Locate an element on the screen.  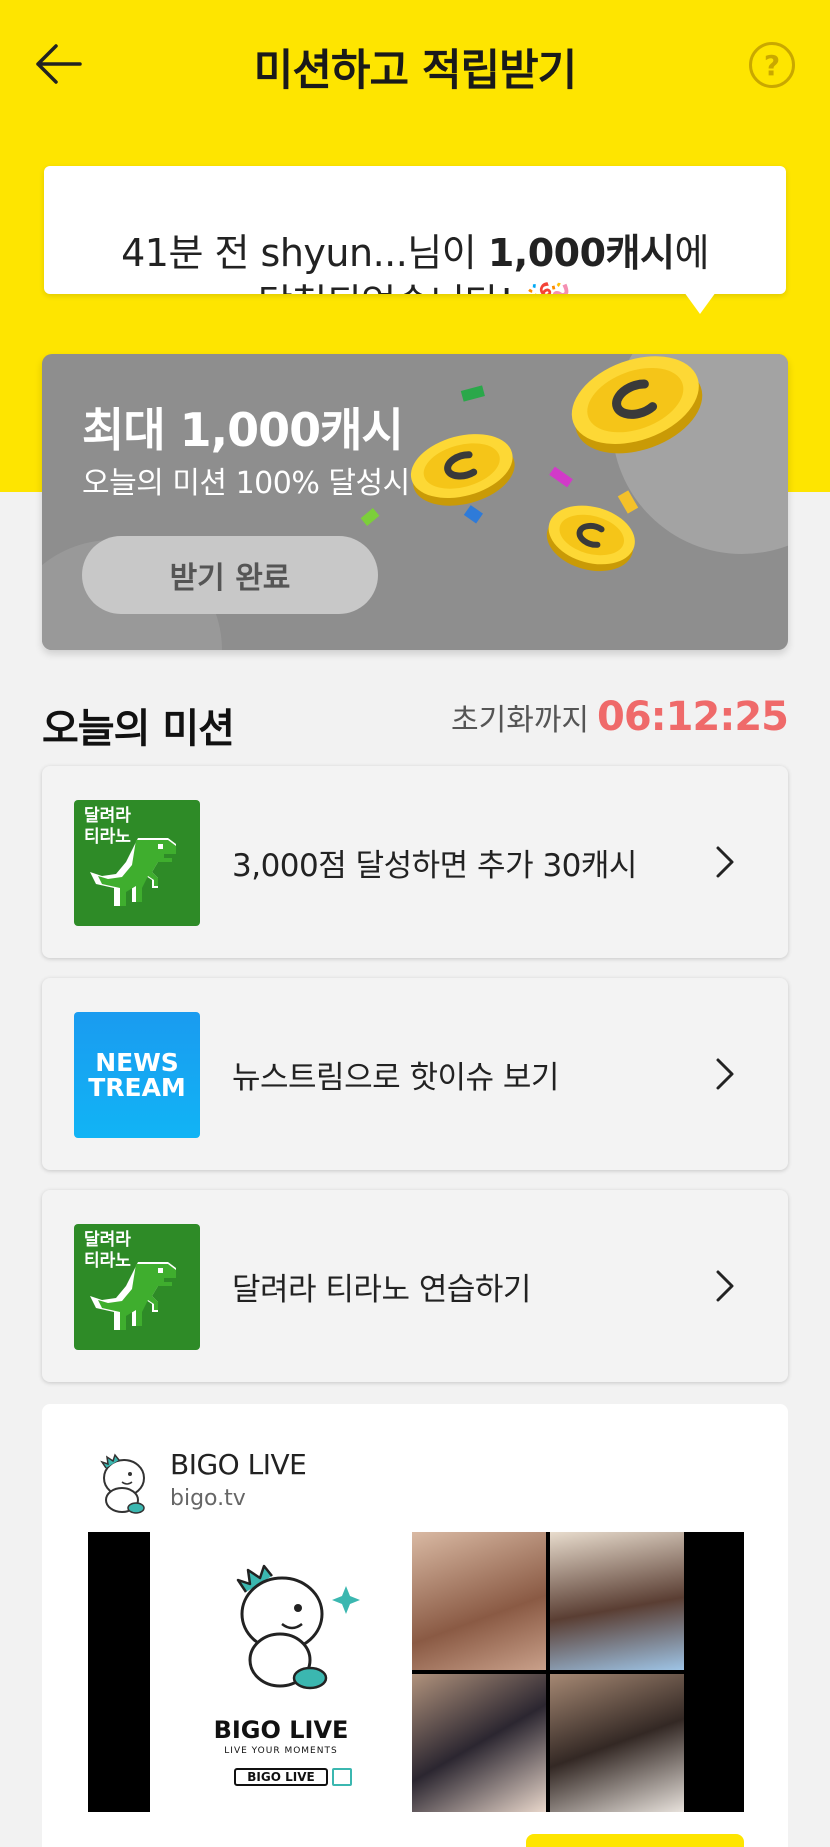
ad-advertiser-name: BIGO LIVE is located at coordinates (238, 1464).